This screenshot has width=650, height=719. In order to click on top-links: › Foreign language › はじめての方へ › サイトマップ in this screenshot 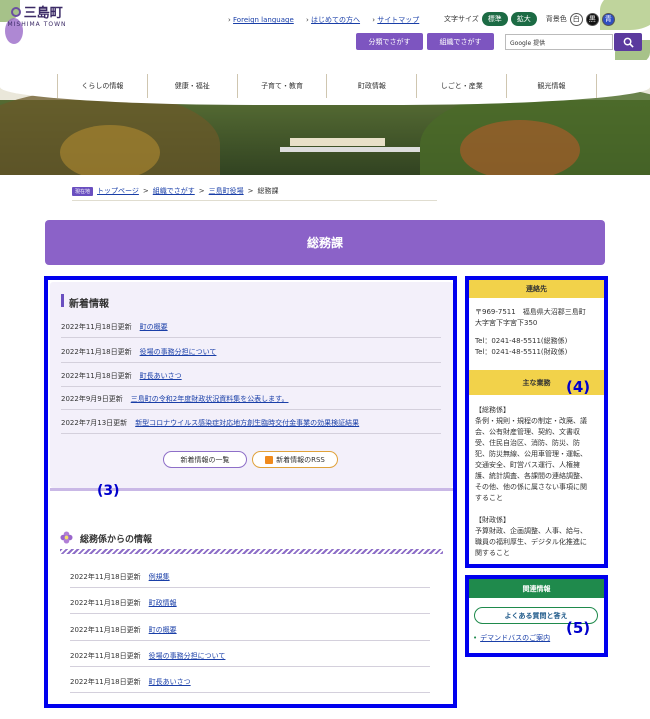, I will do `click(324, 20)`.